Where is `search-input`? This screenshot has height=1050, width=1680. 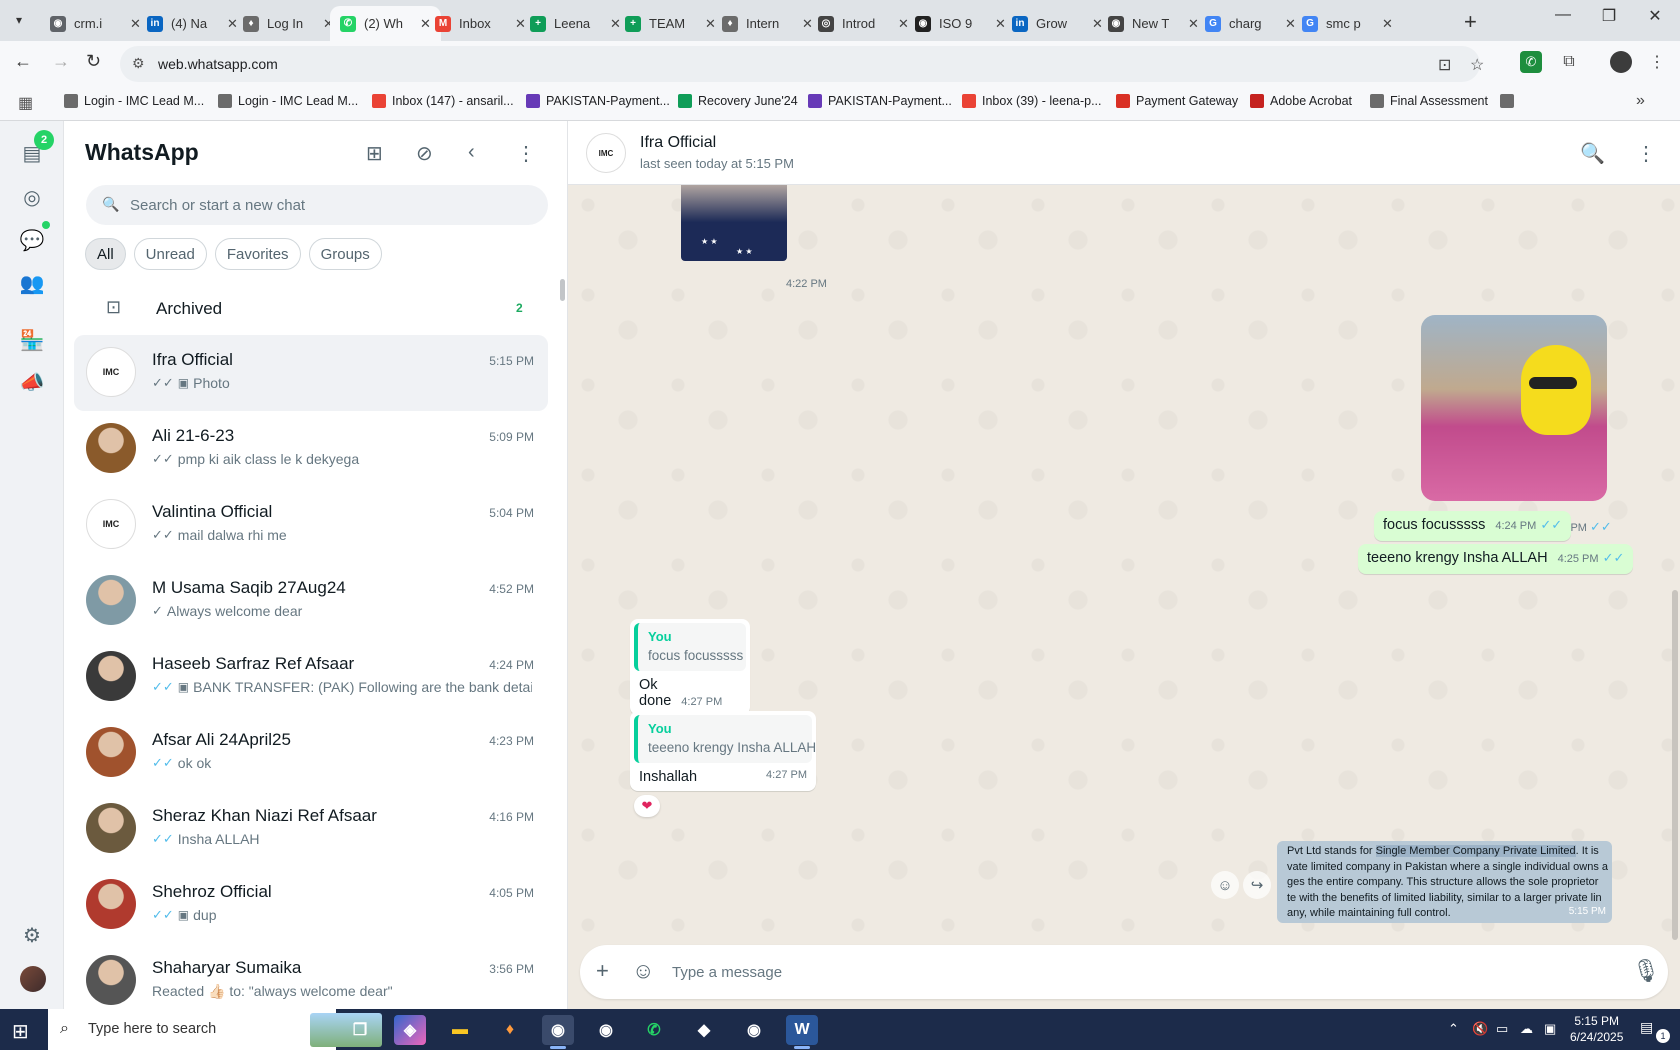 search-input is located at coordinates (330, 205).